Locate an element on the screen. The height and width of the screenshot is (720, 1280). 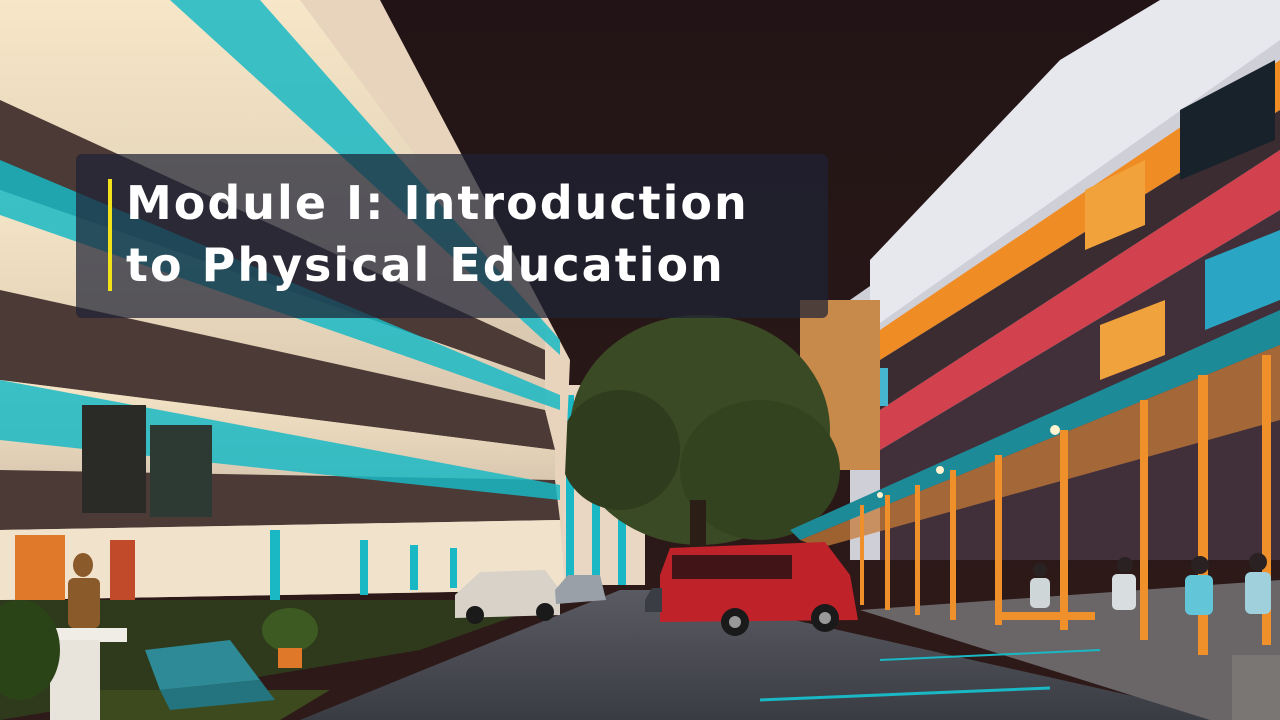
slide-title-line-1: Module I: Introduction is located at coordinates (437, 203).